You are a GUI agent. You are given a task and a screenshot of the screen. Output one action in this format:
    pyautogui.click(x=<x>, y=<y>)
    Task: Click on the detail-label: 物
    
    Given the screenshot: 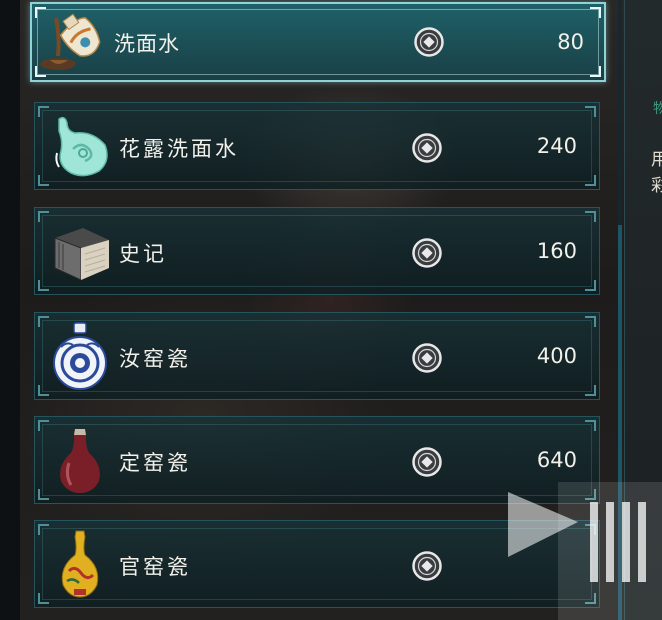 What is the action you would take?
    pyautogui.click(x=657, y=109)
    